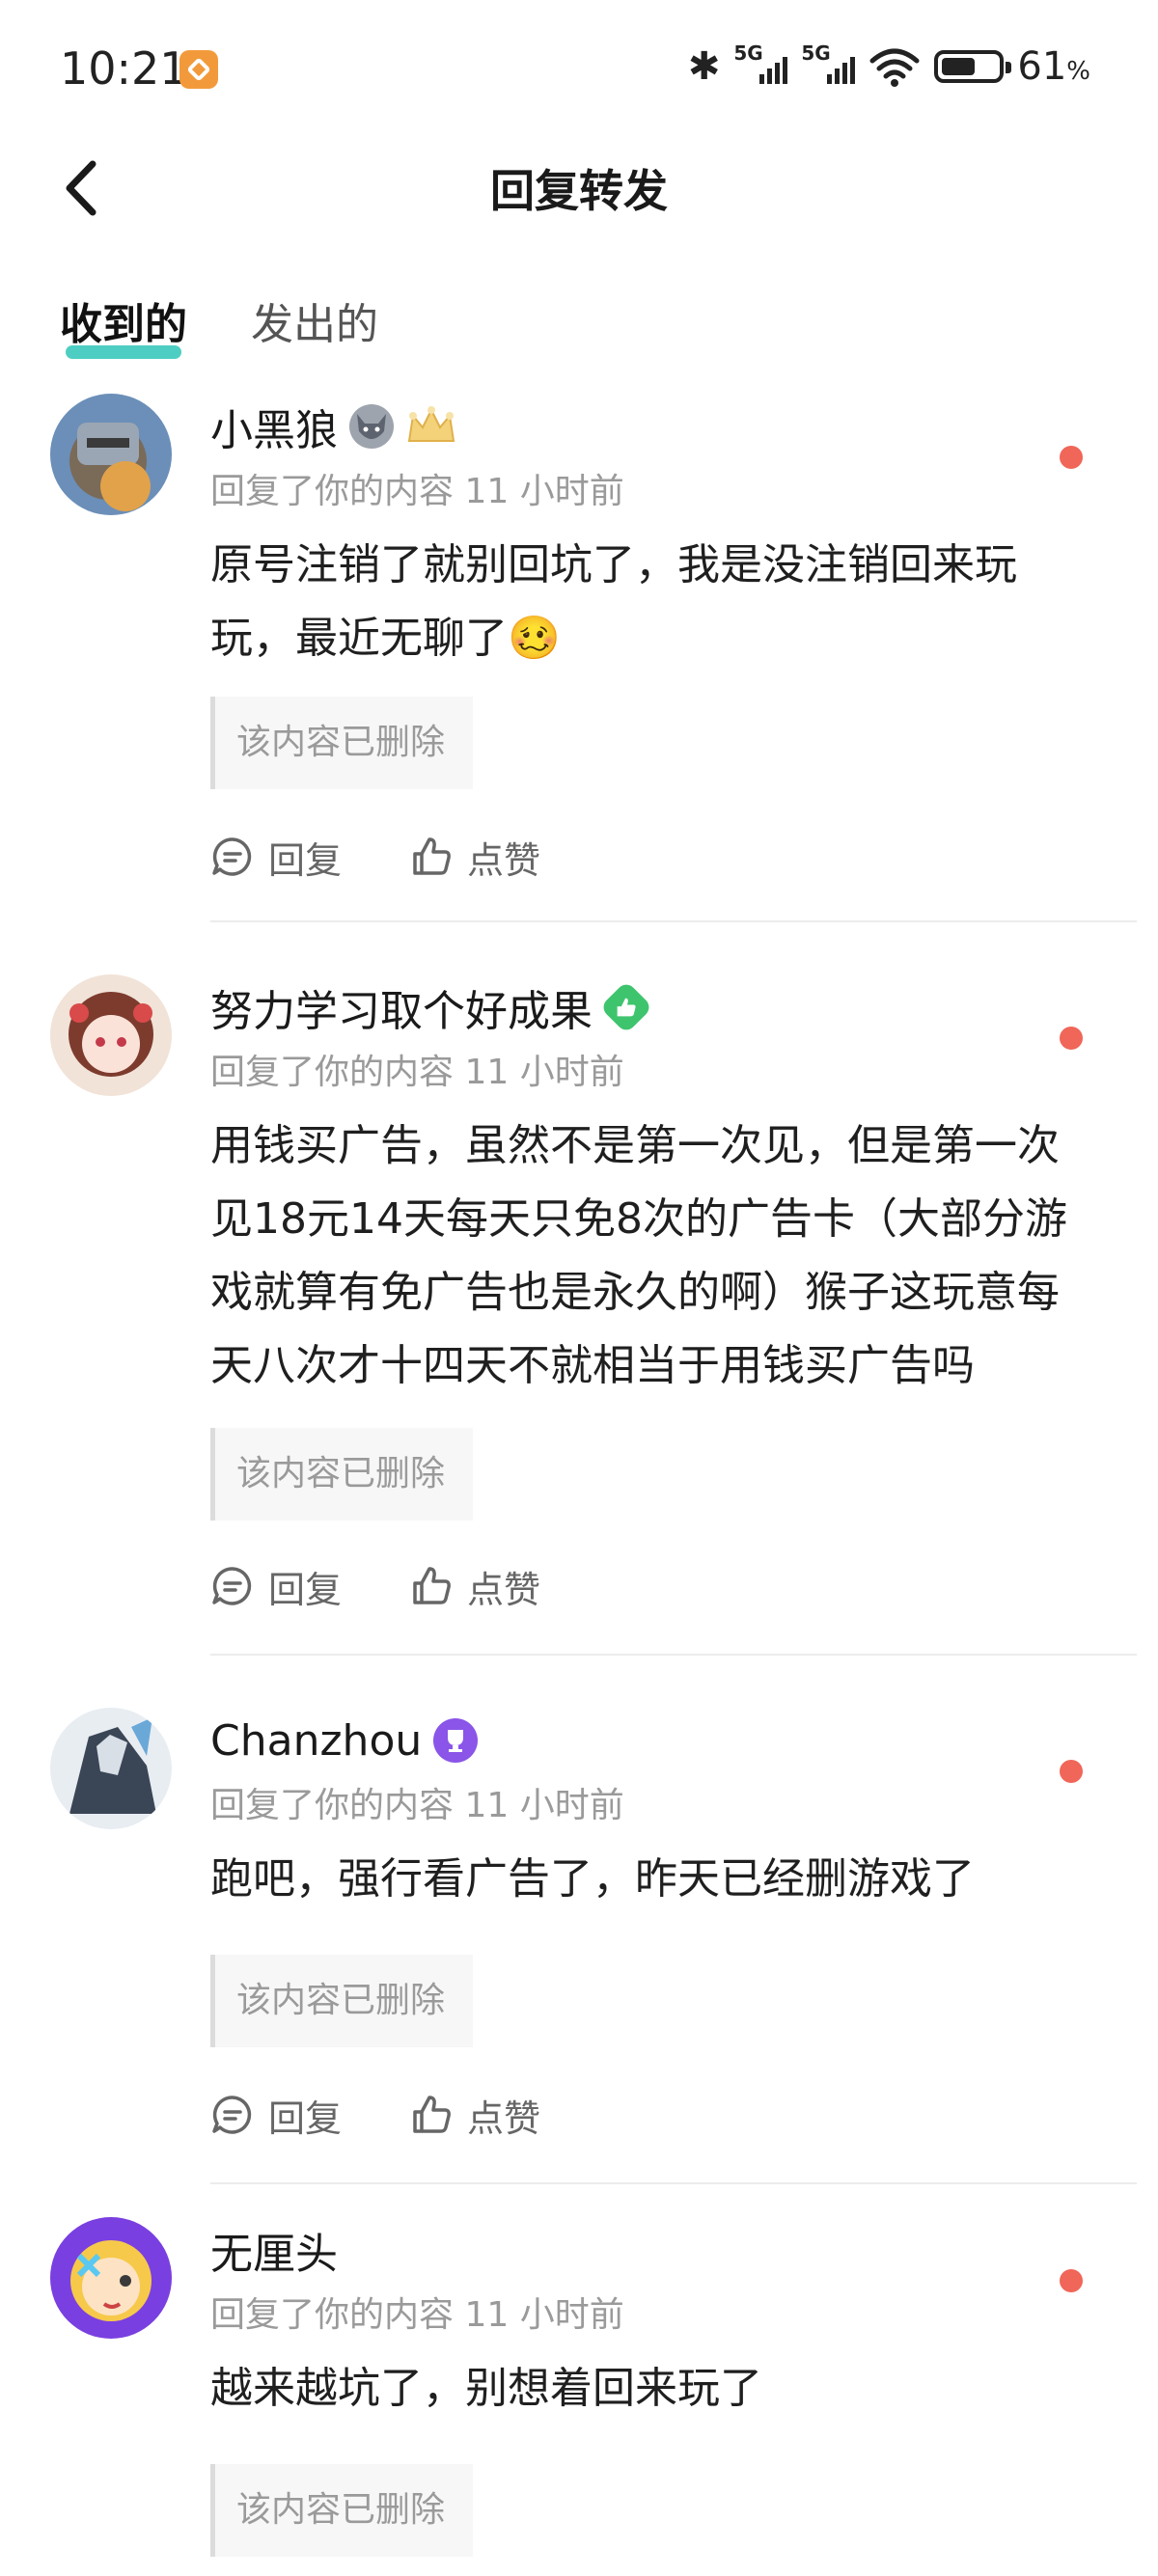 Image resolution: width=1158 pixels, height=2576 pixels. I want to click on username: 努力学习取个好成果, so click(401, 1007).